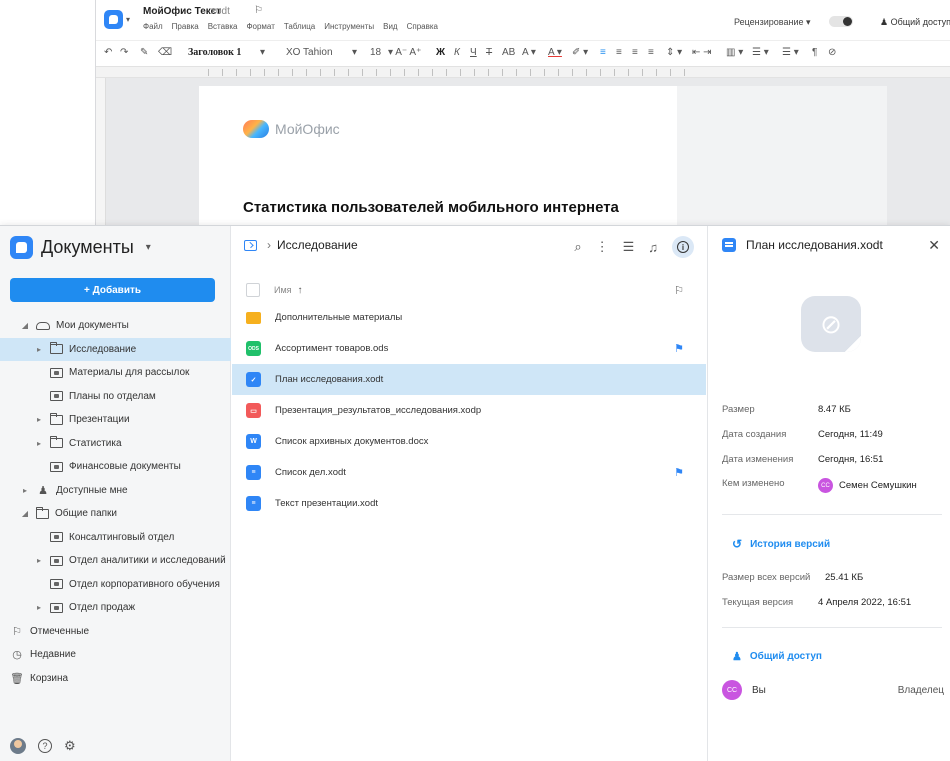 Image resolution: width=950 pixels, height=761 pixels. Describe the element at coordinates (489, 52) in the screenshot. I see `strike-button: Т` at that location.